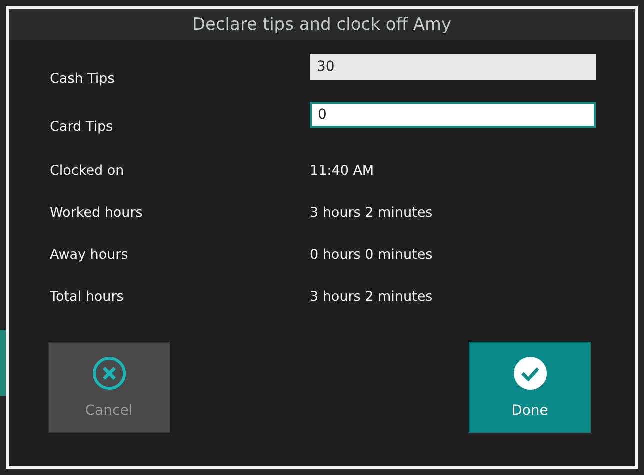 This screenshot has height=475, width=644. What do you see at coordinates (82, 127) in the screenshot?
I see `field-label: Card Tips` at bounding box center [82, 127].